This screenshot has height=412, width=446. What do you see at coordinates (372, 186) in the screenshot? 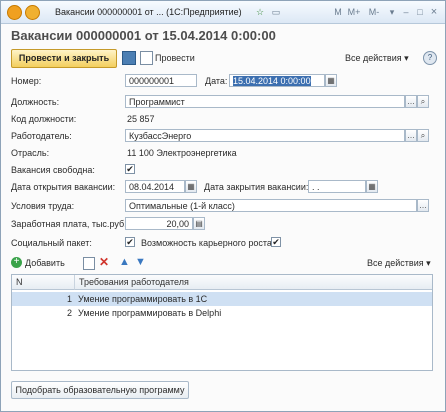
I see `close-date-calendar-icon: ▦` at bounding box center [372, 186].